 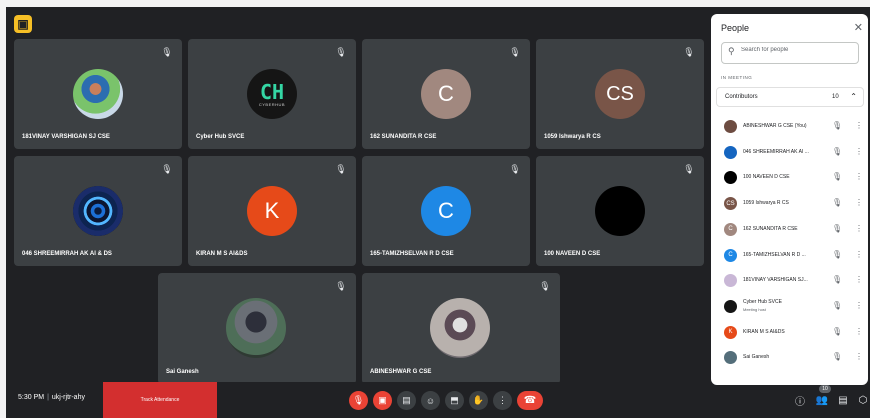 What do you see at coordinates (51, 397) in the screenshot?
I see `meeting-clock: 5:30 PM | ukj-rjtr-ahy` at bounding box center [51, 397].